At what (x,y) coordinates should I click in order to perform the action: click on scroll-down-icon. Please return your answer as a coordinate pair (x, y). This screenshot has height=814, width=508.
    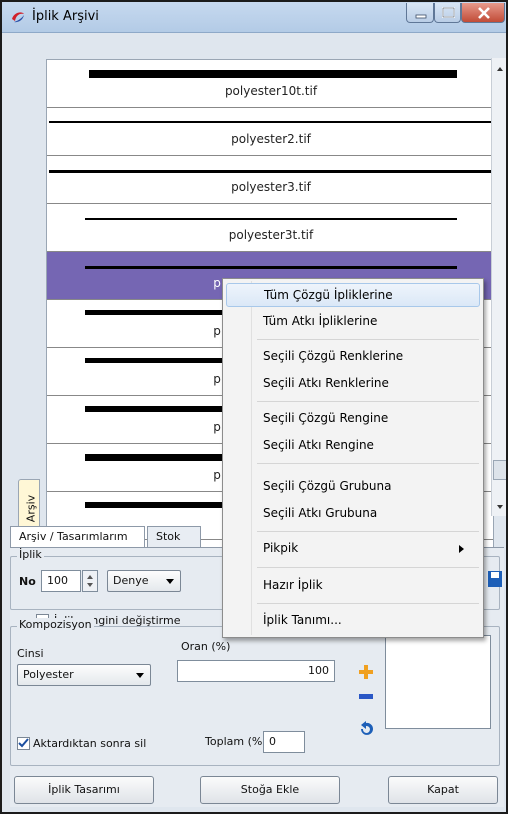
    Looking at the image, I should click on (500, 507).